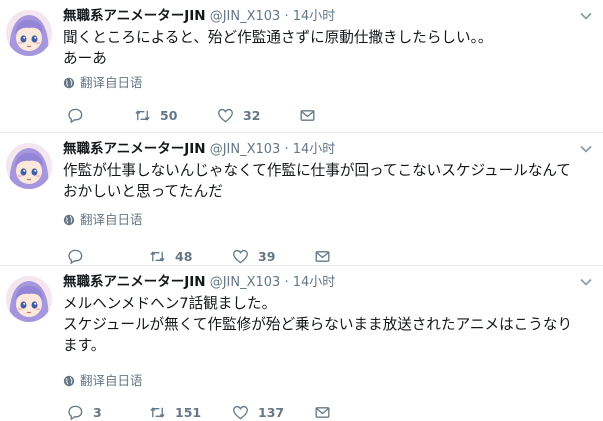  I want to click on tweet-text-line: あーあ, so click(85, 58).